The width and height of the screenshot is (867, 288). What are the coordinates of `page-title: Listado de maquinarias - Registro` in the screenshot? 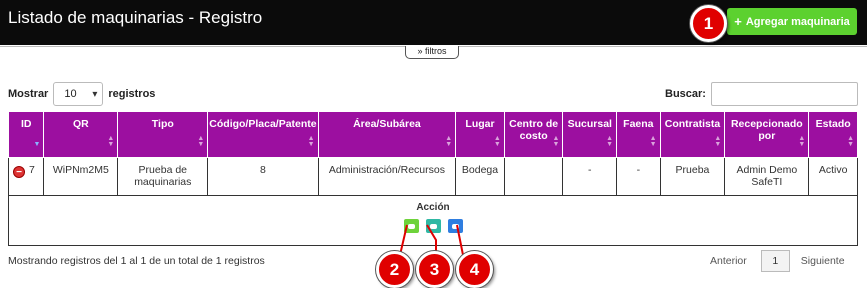 It's located at (135, 17).